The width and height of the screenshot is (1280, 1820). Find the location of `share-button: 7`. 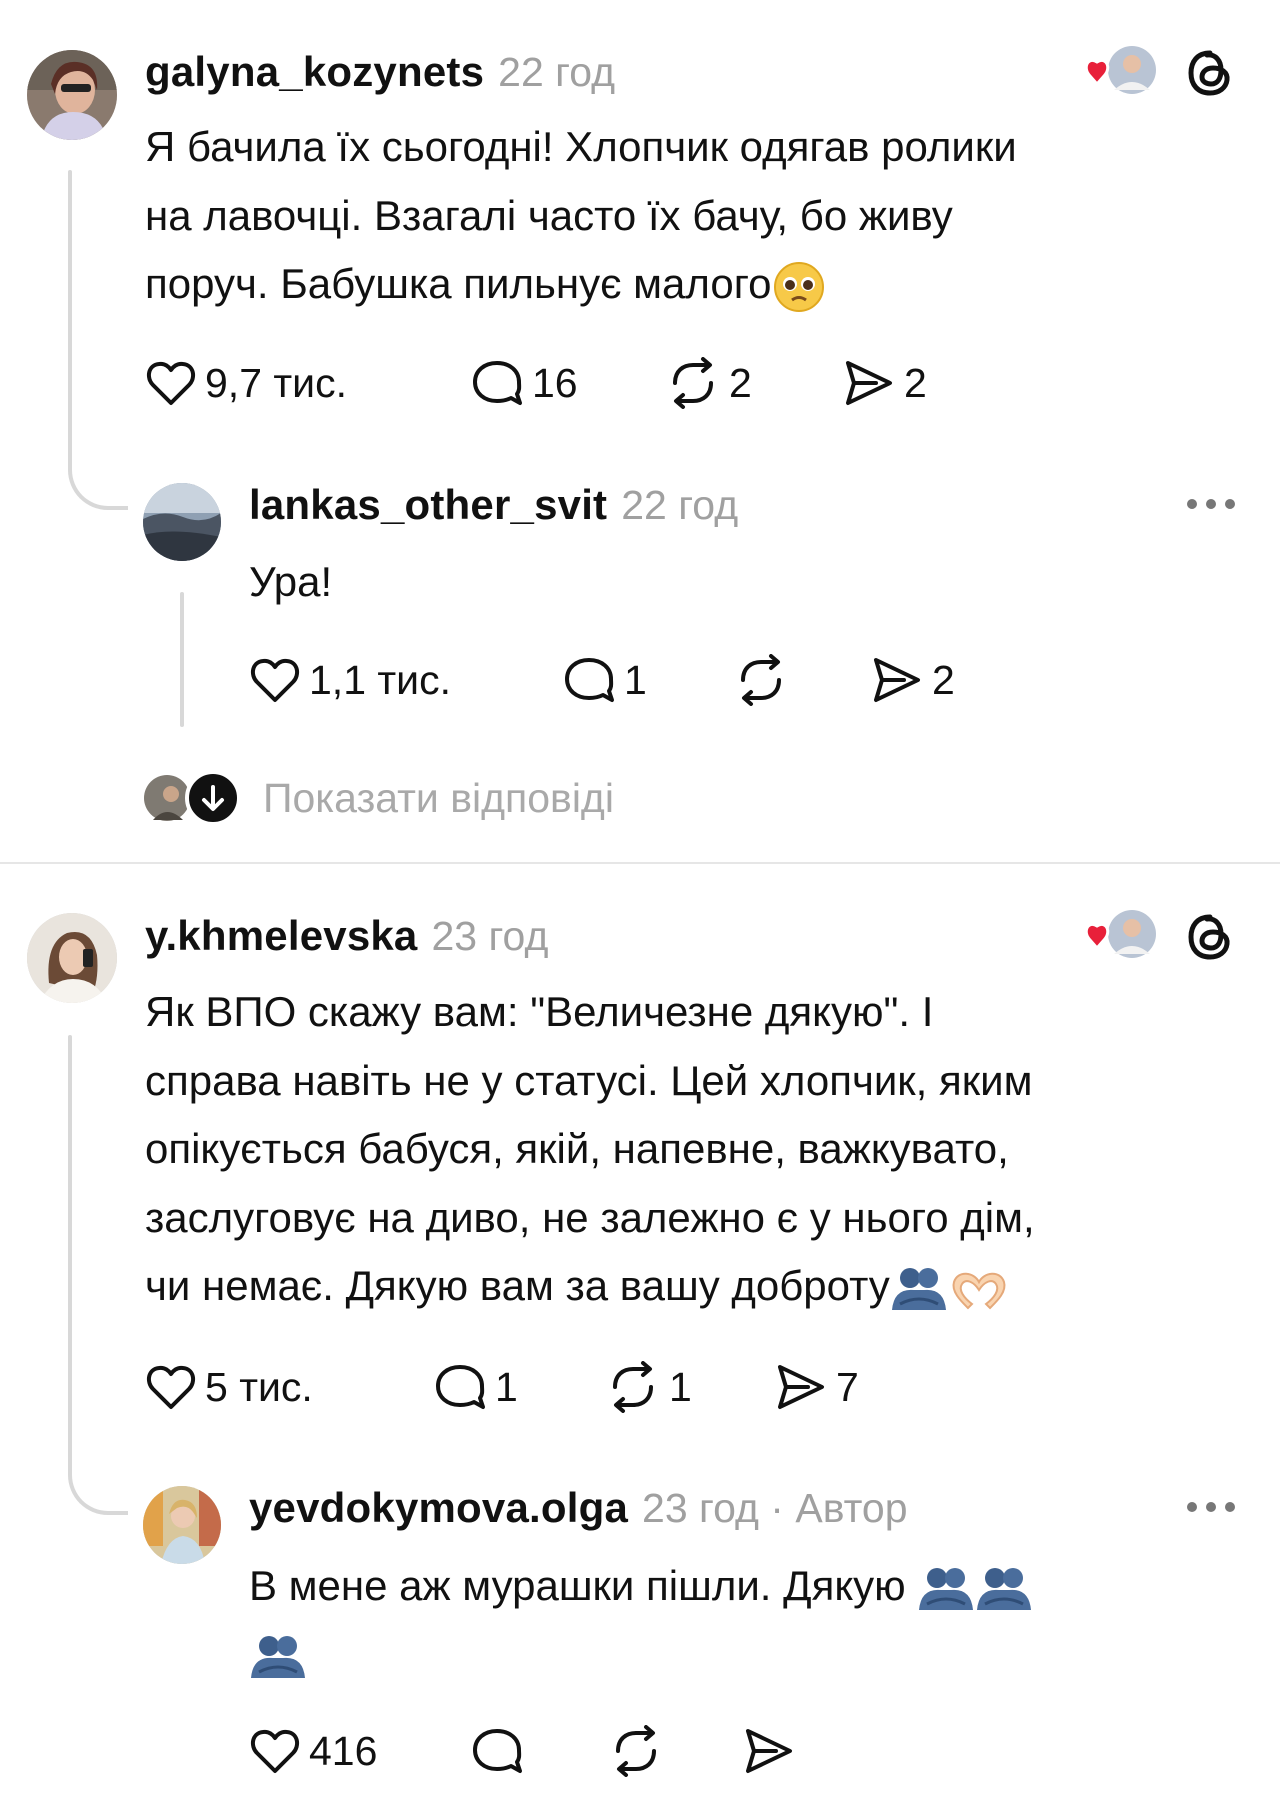

share-button: 7 is located at coordinates (815, 1387).